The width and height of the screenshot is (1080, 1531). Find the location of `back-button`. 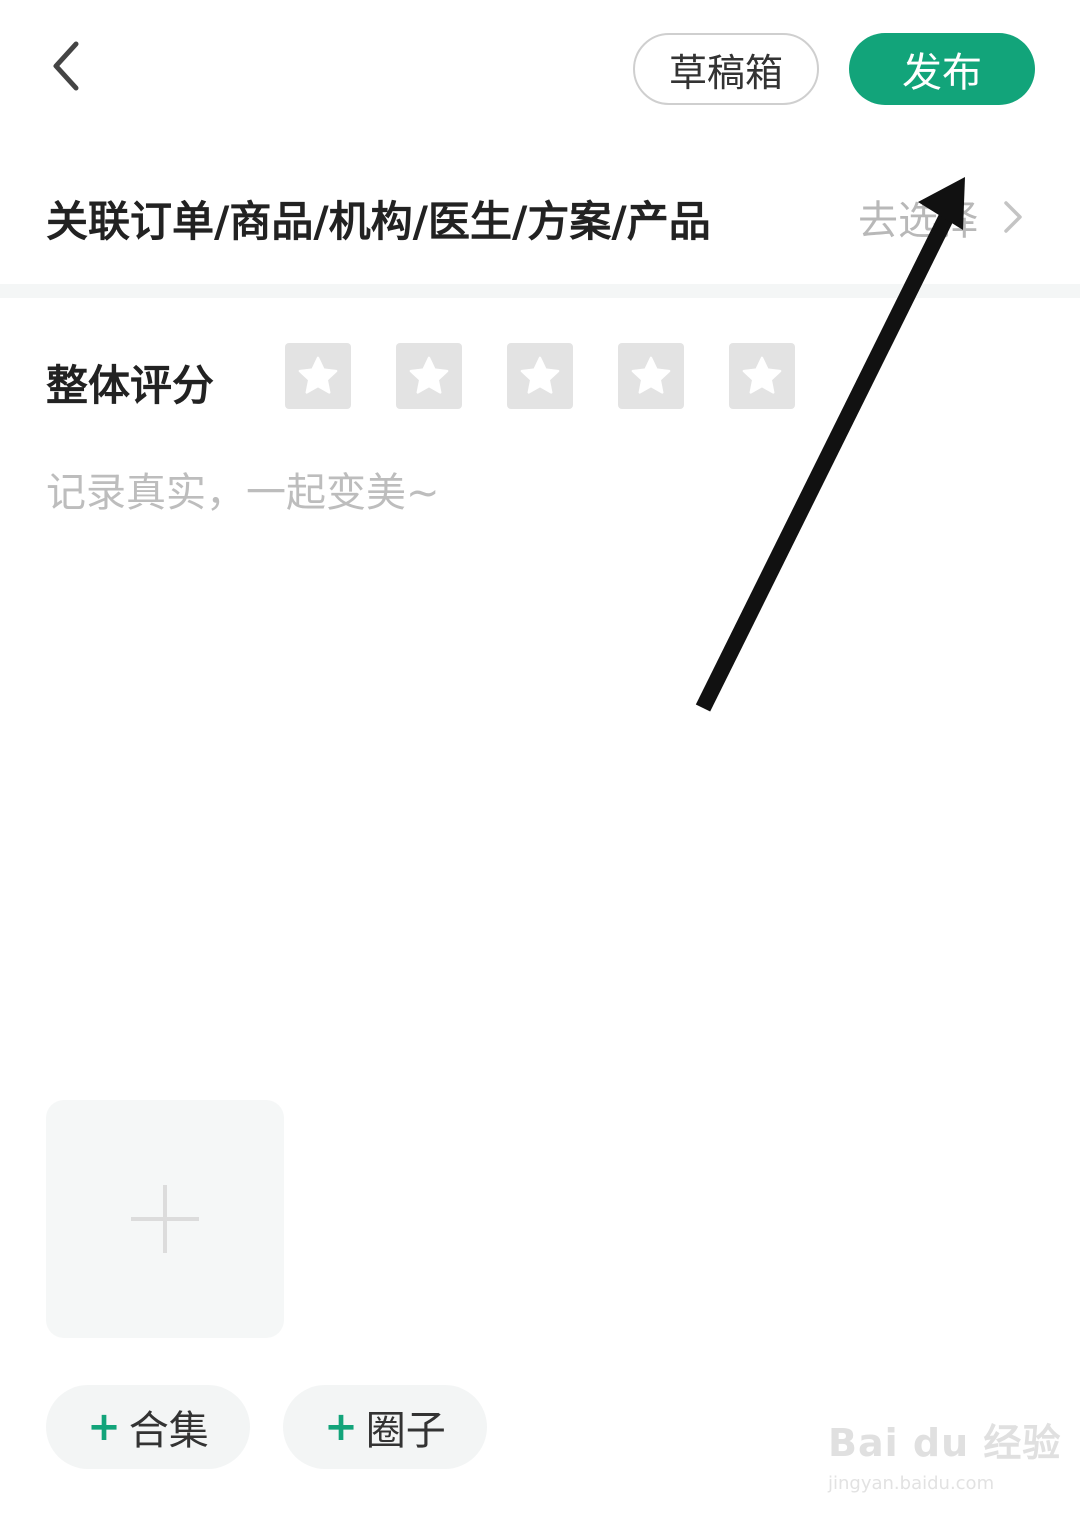

back-button is located at coordinates (70, 68).